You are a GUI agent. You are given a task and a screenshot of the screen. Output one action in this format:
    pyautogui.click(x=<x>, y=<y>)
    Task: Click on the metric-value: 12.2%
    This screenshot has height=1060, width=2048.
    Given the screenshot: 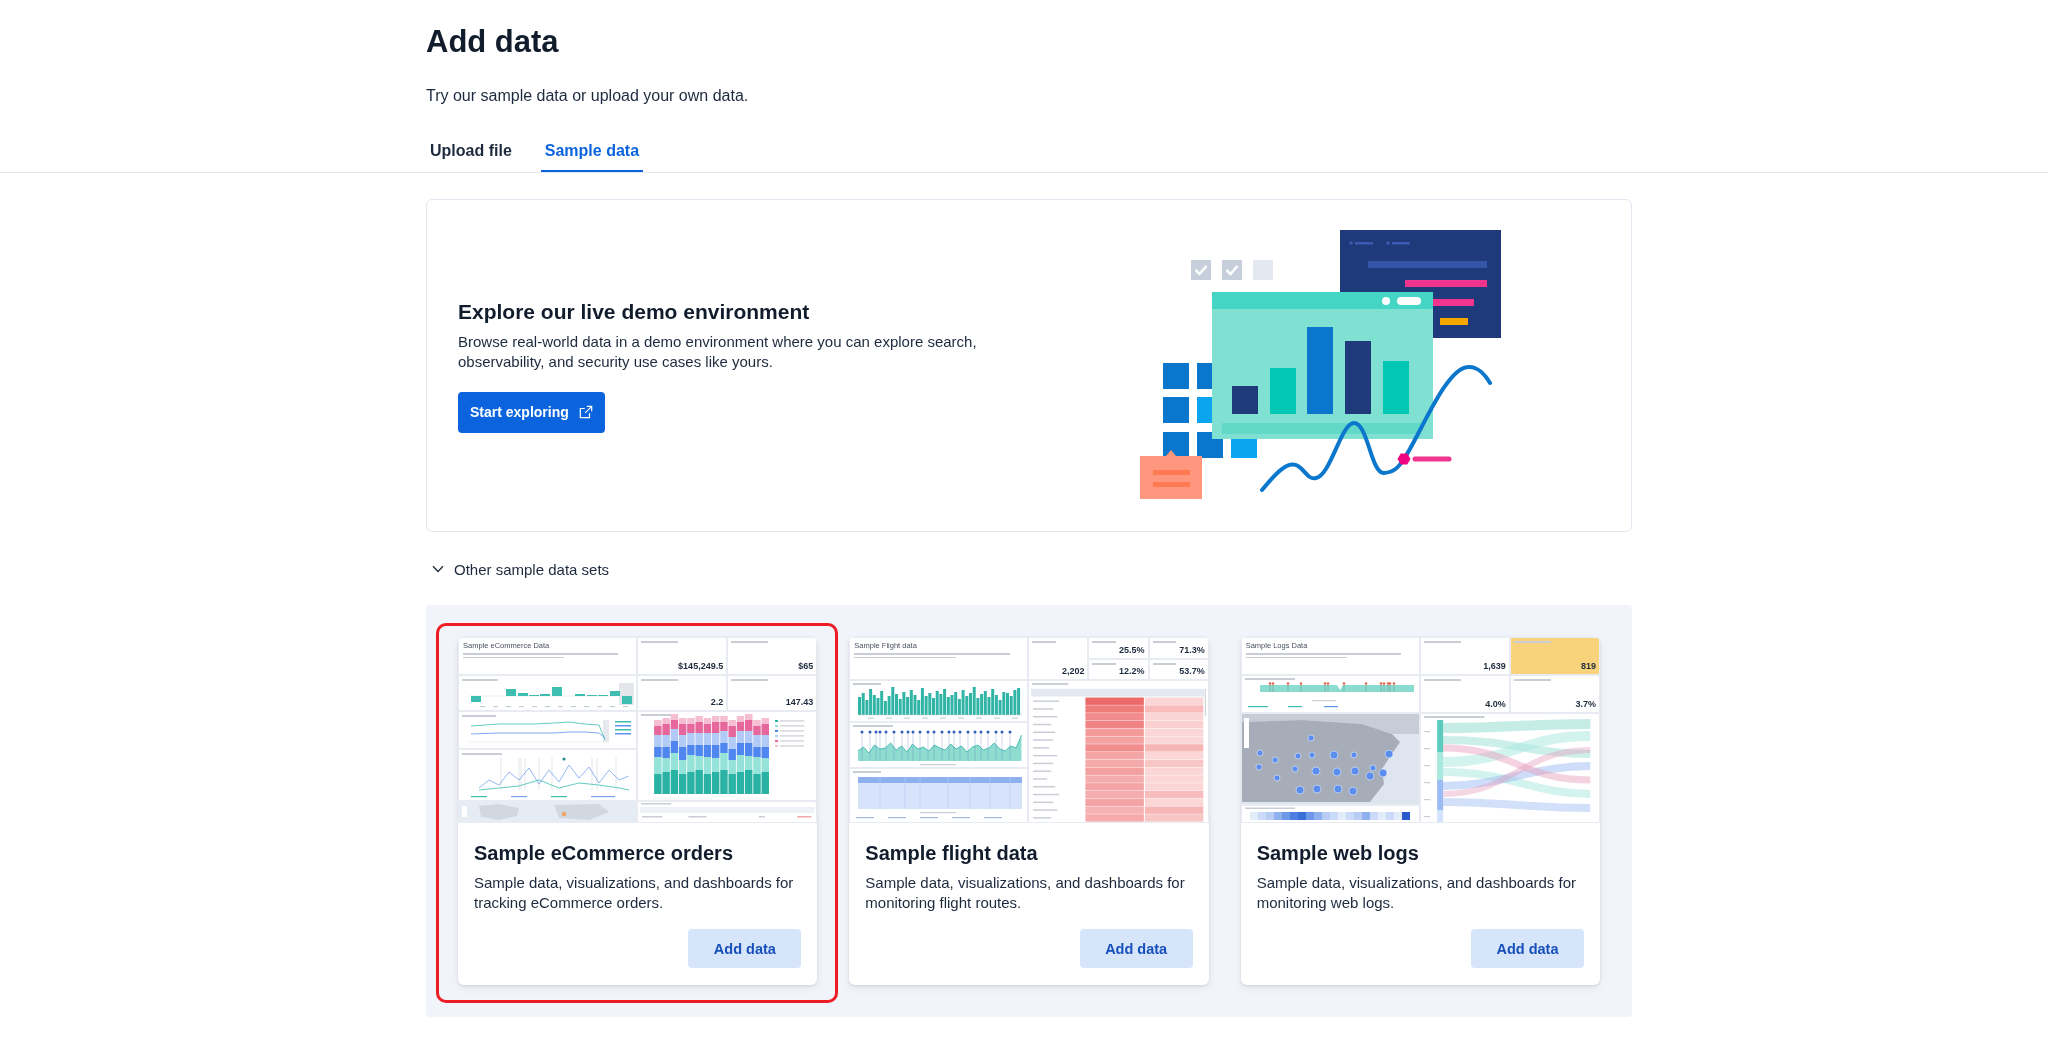 What is the action you would take?
    pyautogui.click(x=1132, y=671)
    